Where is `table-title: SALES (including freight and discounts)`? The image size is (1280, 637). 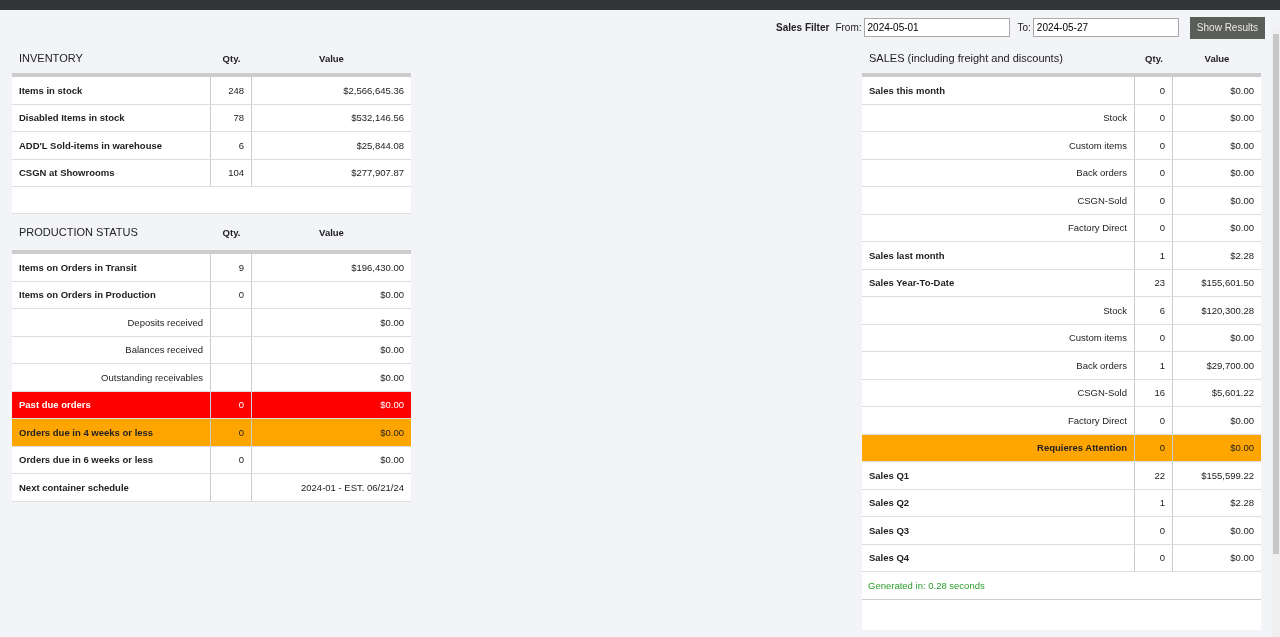
table-title: SALES (including freight and discounts) is located at coordinates (966, 58).